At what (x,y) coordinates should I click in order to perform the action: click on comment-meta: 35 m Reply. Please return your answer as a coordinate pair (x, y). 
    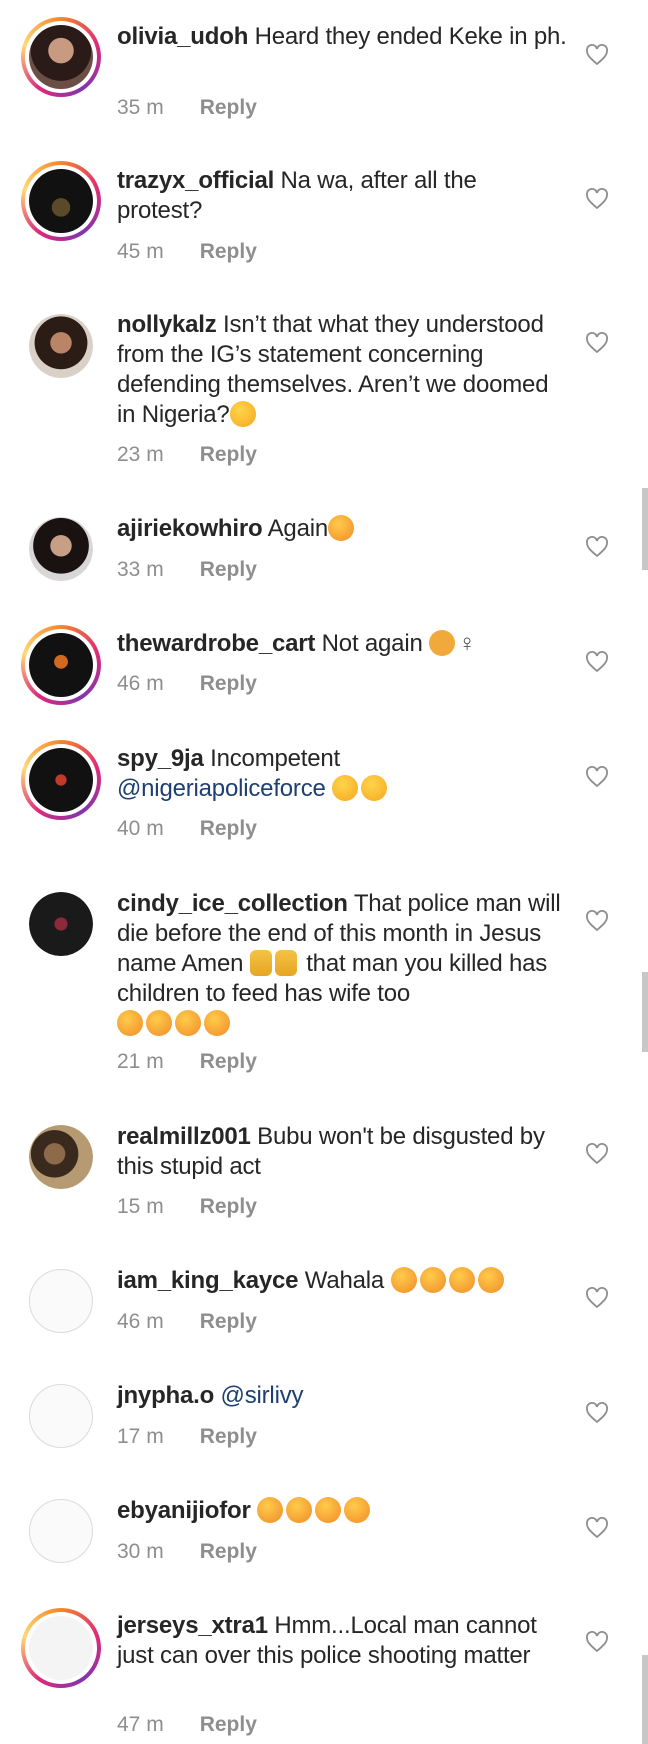
    Looking at the image, I should click on (187, 108).